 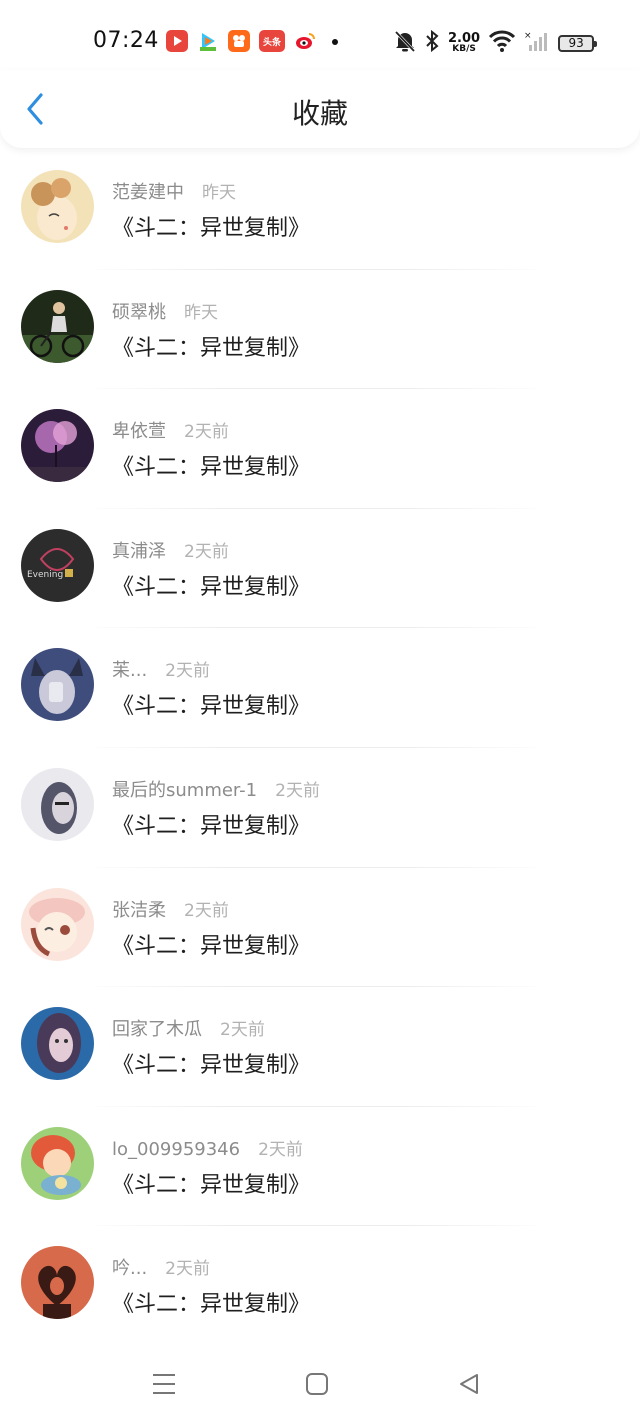 I want to click on menu-button, so click(x=164, y=1386).